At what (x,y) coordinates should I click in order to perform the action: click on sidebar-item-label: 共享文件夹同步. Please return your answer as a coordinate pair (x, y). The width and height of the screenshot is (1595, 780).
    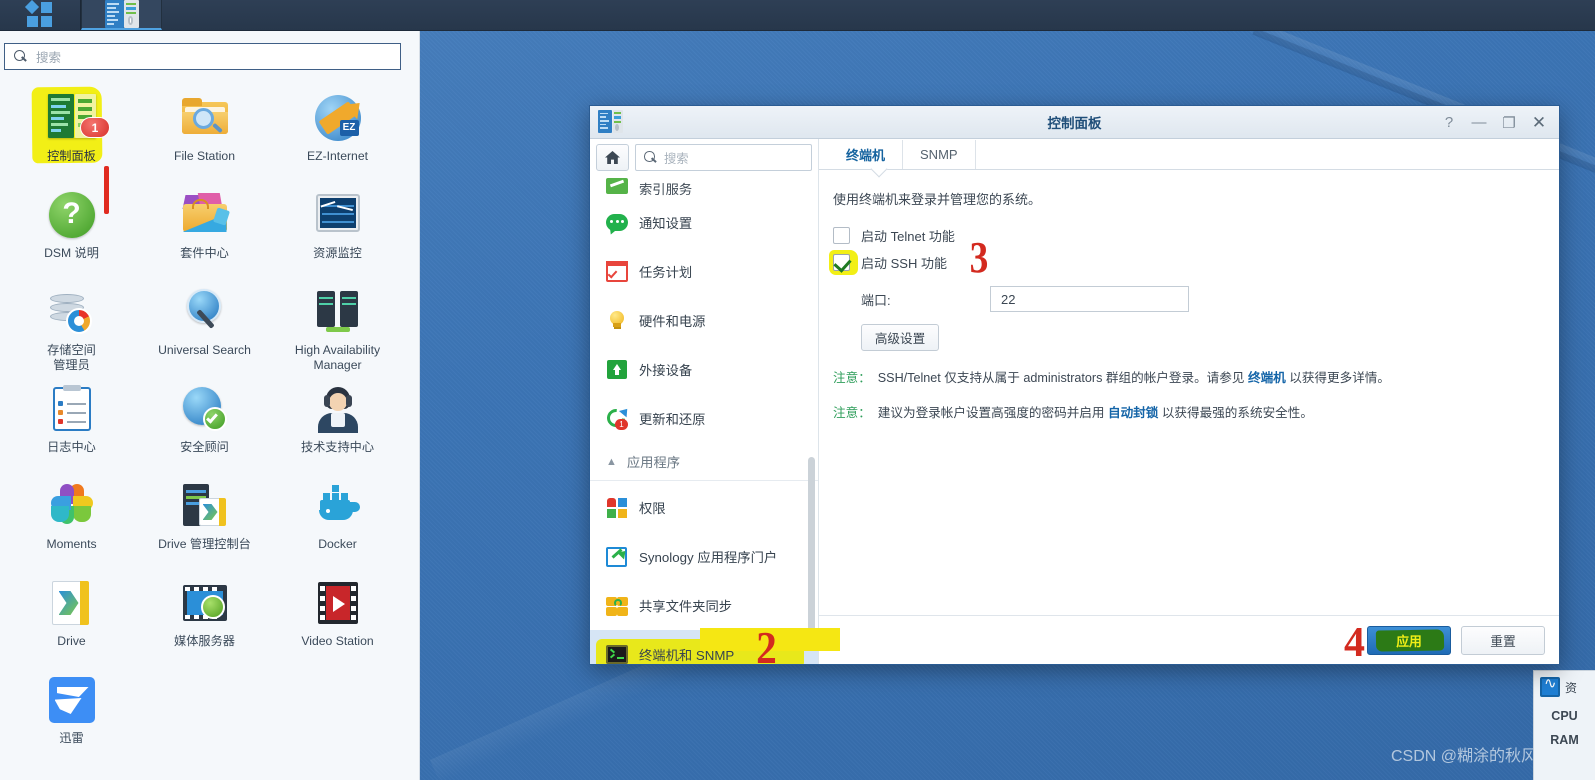
    Looking at the image, I should click on (686, 606).